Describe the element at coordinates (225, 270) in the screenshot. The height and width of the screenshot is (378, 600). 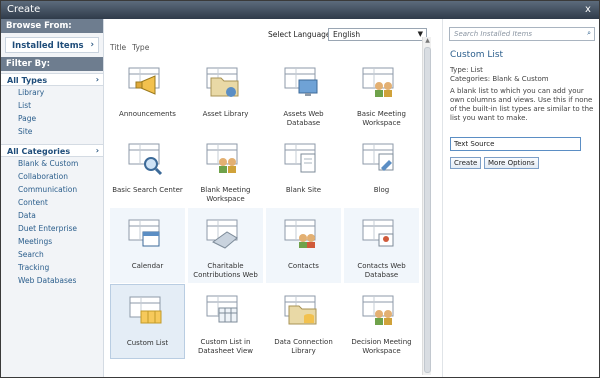
I see `template-label: Charitable Contributions Web` at that location.